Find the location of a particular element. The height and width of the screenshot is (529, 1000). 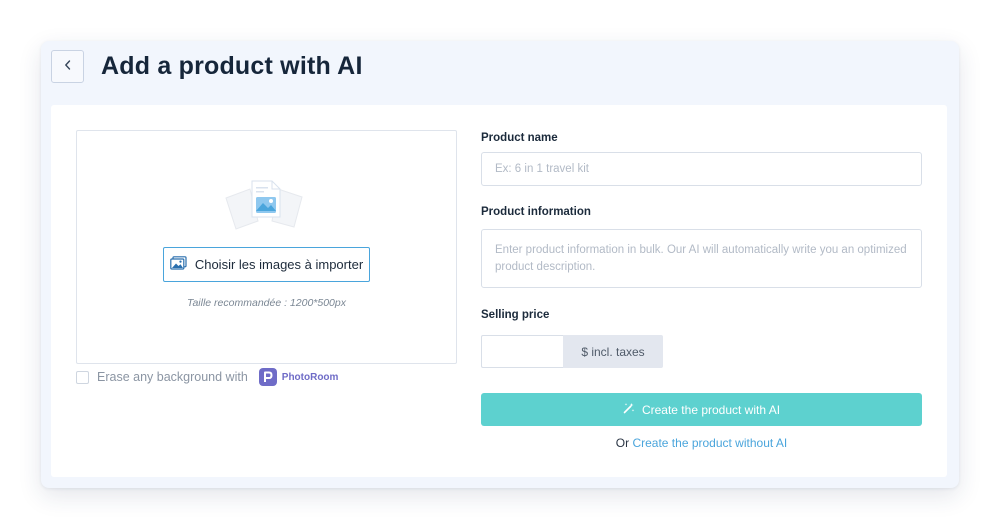

back-button is located at coordinates (67, 66).